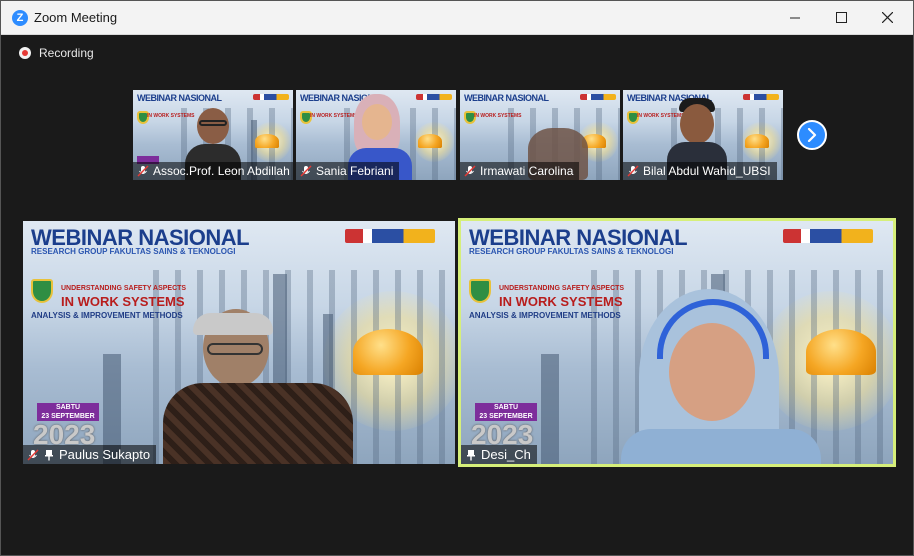 This screenshot has height=556, width=914. I want to click on chevron-right-icon, so click(812, 135).